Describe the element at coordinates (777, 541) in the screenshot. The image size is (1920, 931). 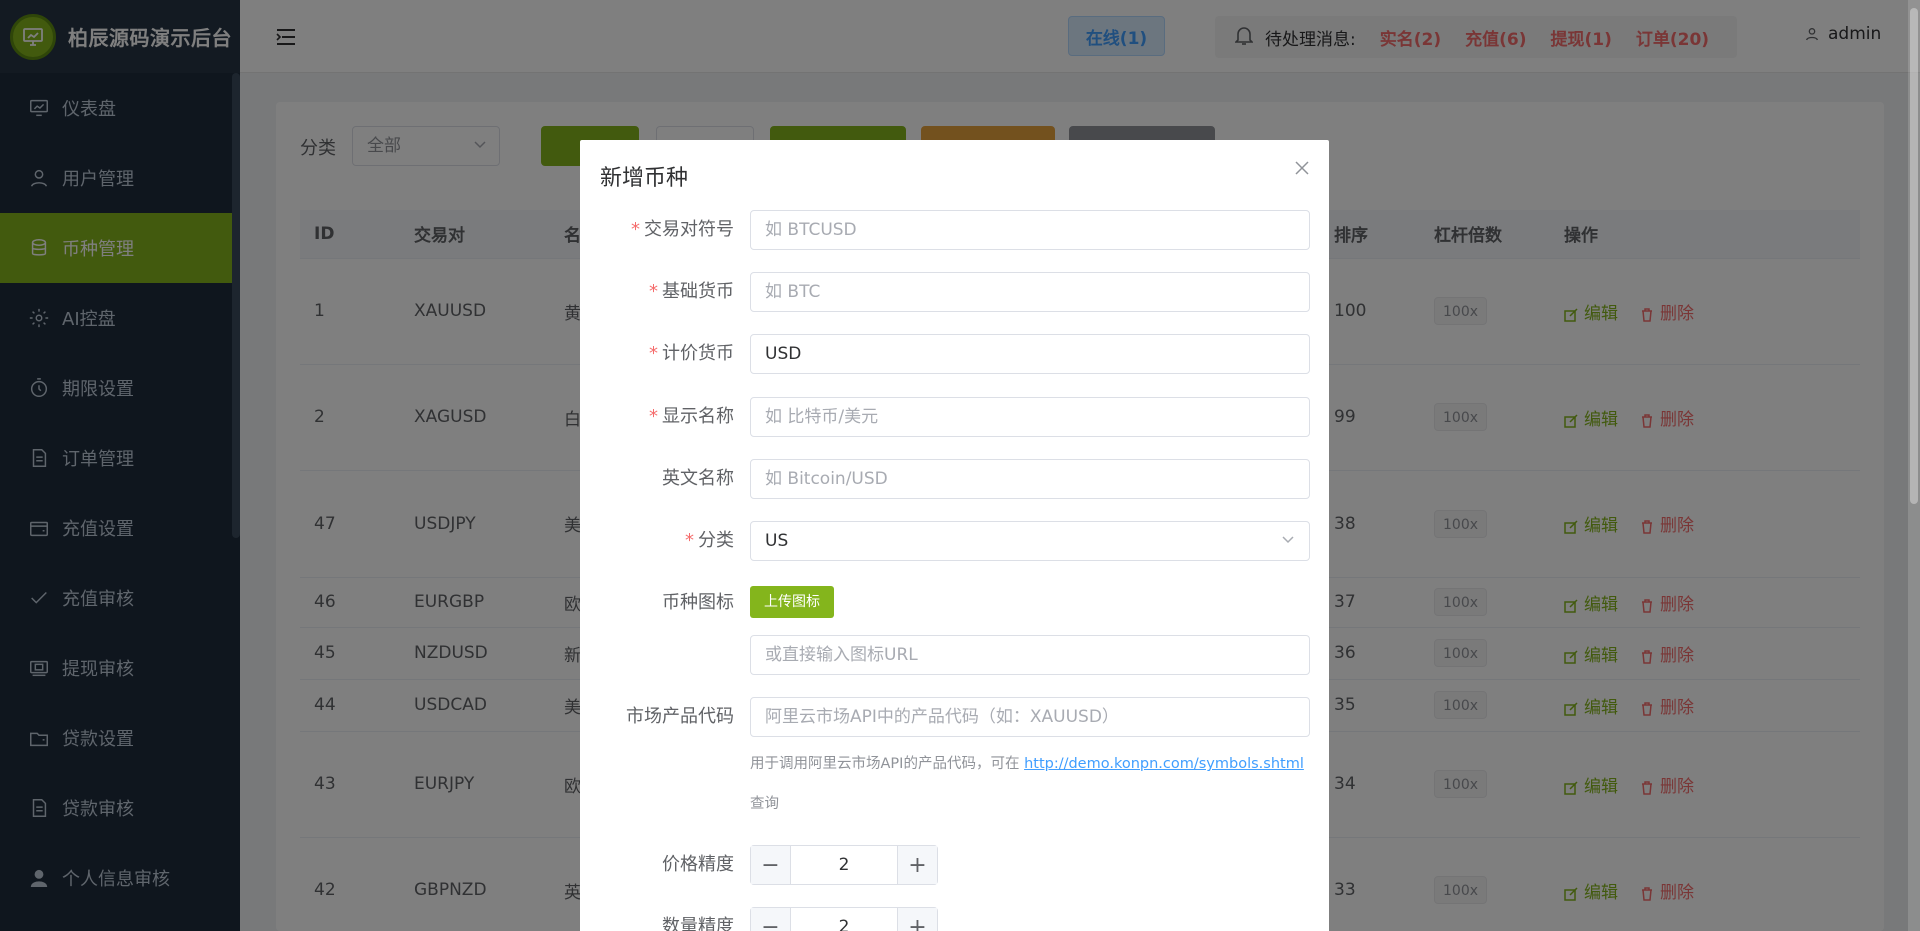
I see `category-value: US` at that location.